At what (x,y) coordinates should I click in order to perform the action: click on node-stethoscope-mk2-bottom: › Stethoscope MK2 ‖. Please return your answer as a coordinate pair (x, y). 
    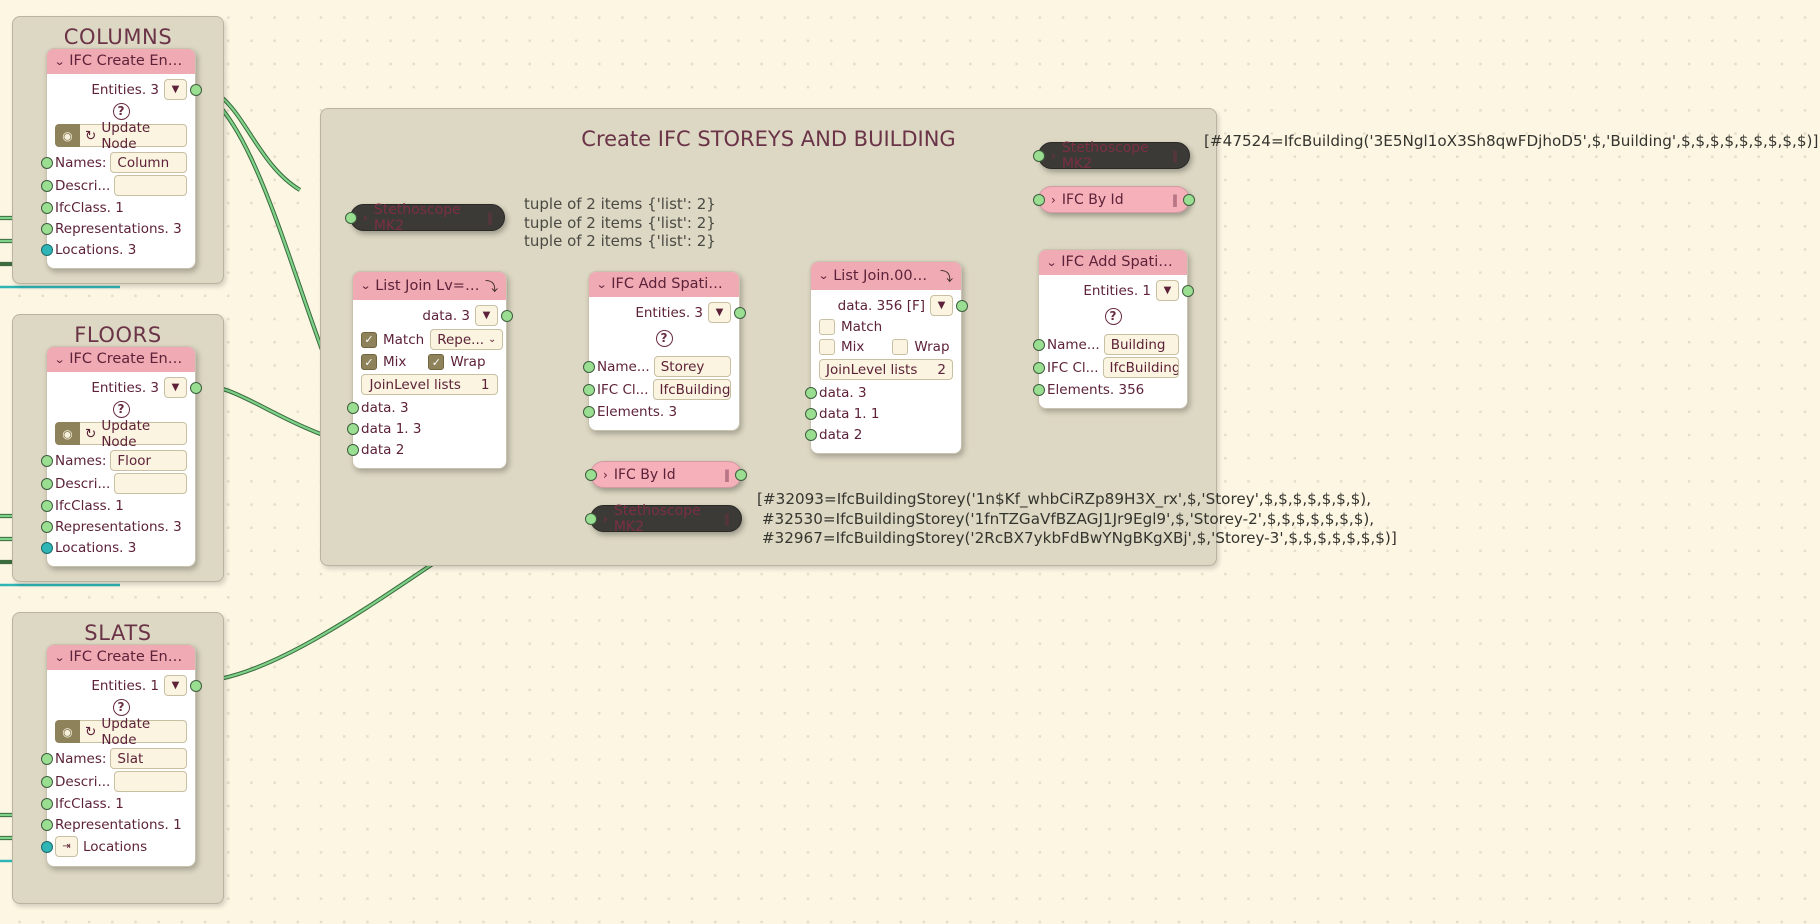
    Looking at the image, I should click on (663, 519).